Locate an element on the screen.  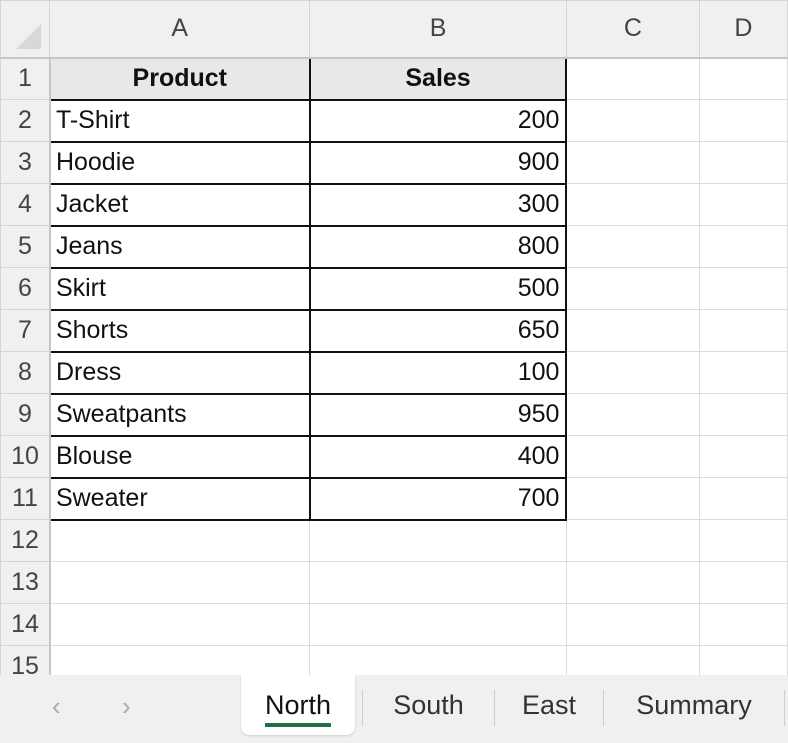
tab-label: North is located at coordinates (298, 708).